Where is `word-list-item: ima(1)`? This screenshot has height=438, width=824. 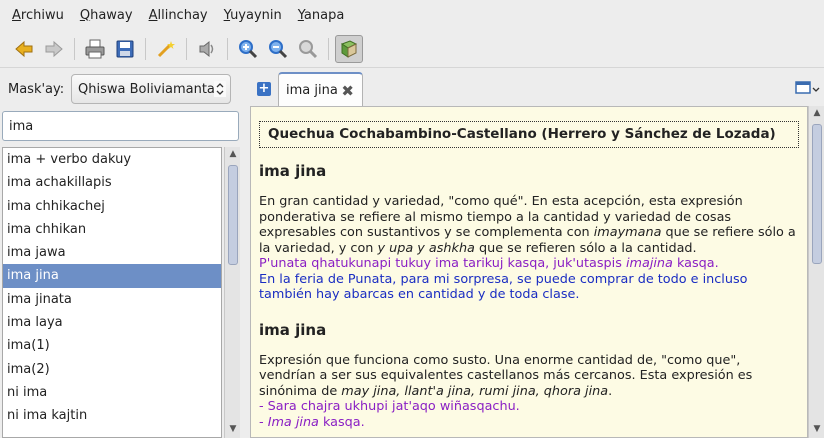 word-list-item: ima(1) is located at coordinates (112, 345).